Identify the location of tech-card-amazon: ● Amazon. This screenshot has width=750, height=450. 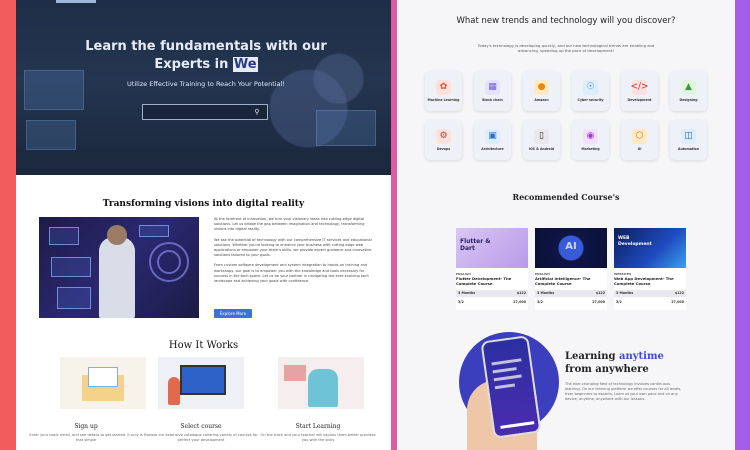
(541, 91).